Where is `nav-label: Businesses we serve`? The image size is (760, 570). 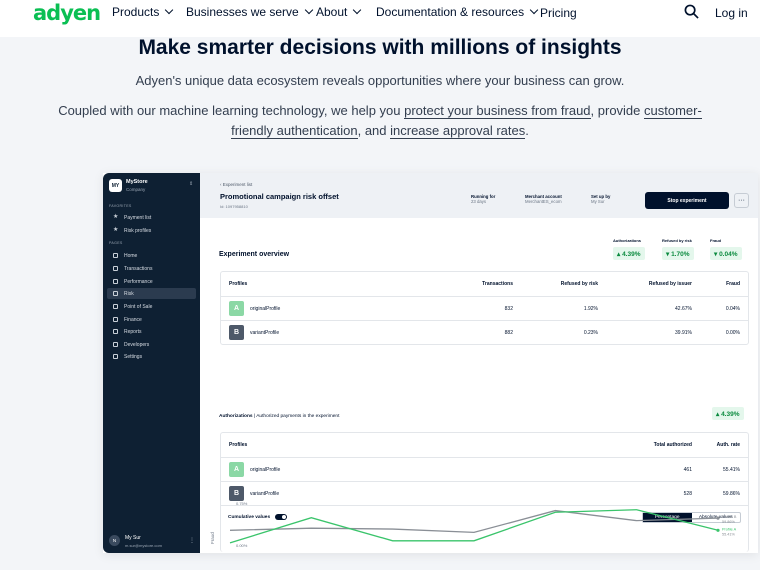
nav-label: Businesses we serve is located at coordinates (242, 12).